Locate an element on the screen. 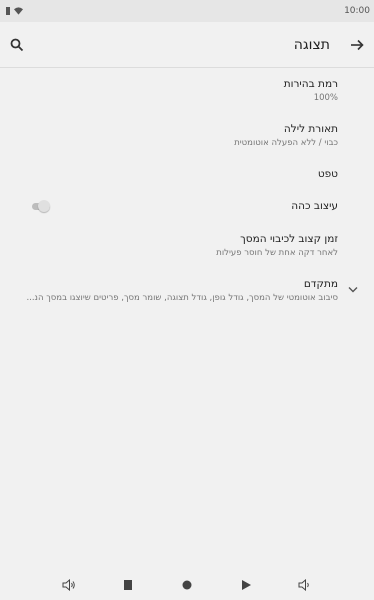  chevron-down-icon is located at coordinates (353, 290).